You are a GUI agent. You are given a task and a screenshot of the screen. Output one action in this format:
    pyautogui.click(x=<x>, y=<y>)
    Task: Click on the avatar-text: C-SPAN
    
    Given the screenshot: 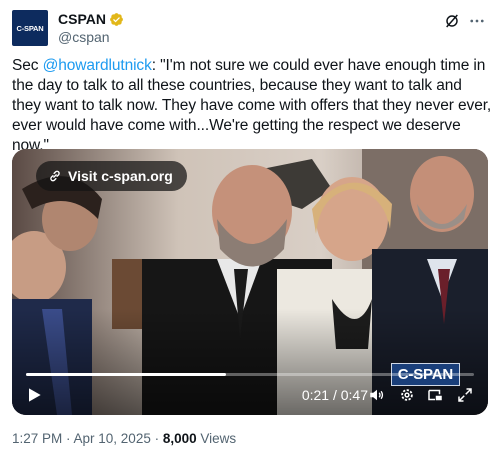 What is the action you would take?
    pyautogui.click(x=30, y=28)
    